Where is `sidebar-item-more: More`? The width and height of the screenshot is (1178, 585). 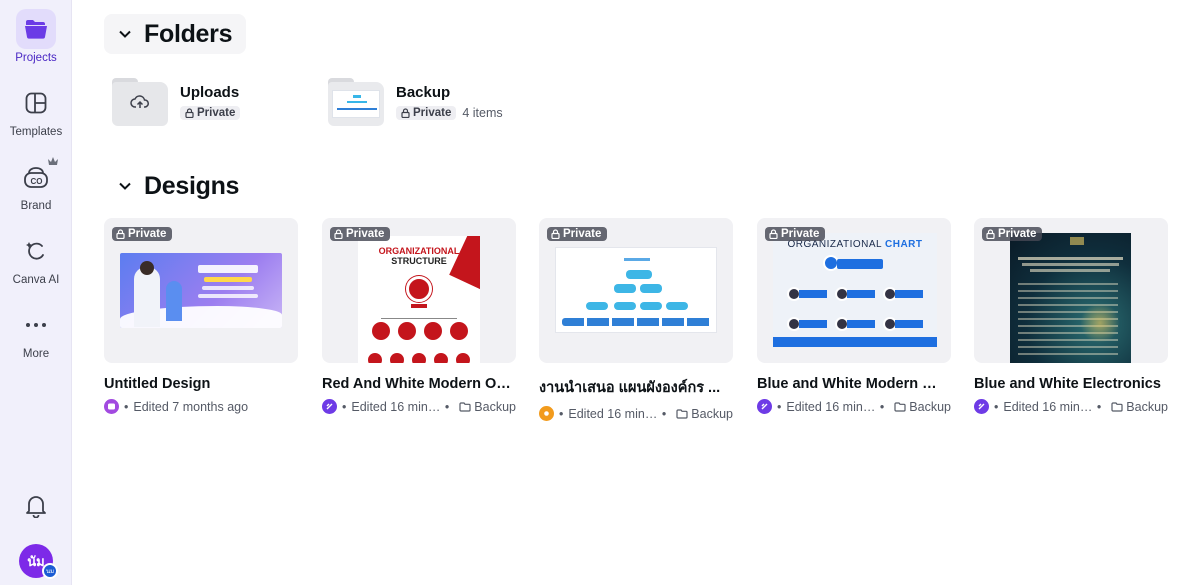
sidebar-item-more: More is located at coordinates (36, 332).